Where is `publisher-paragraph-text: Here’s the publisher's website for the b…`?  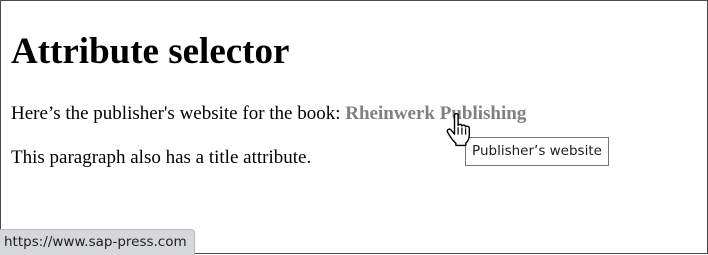 publisher-paragraph-text: Here’s the publisher's website for the b… is located at coordinates (178, 113).